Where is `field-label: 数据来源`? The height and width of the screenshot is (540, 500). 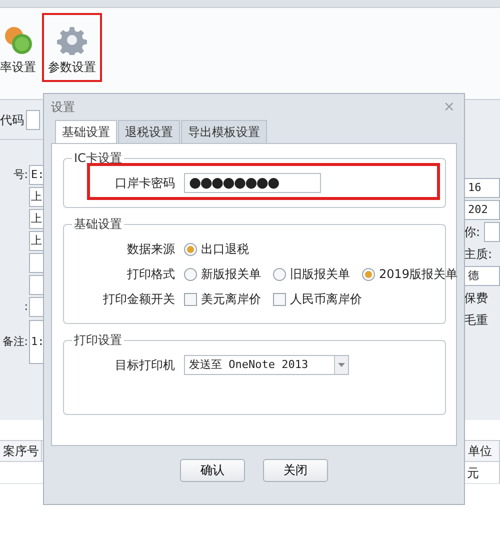 field-label: 数据来源 is located at coordinates (150, 249).